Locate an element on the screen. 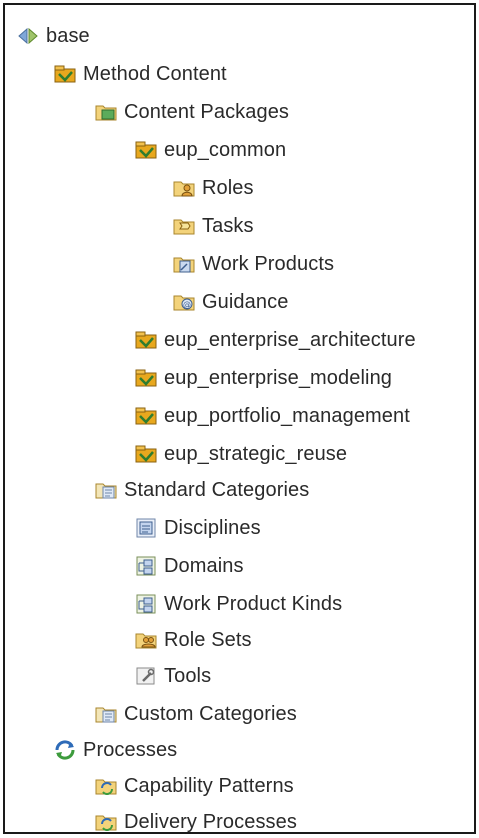 This screenshot has width=479, height=838. tree-item-label: Guidance is located at coordinates (245, 301).